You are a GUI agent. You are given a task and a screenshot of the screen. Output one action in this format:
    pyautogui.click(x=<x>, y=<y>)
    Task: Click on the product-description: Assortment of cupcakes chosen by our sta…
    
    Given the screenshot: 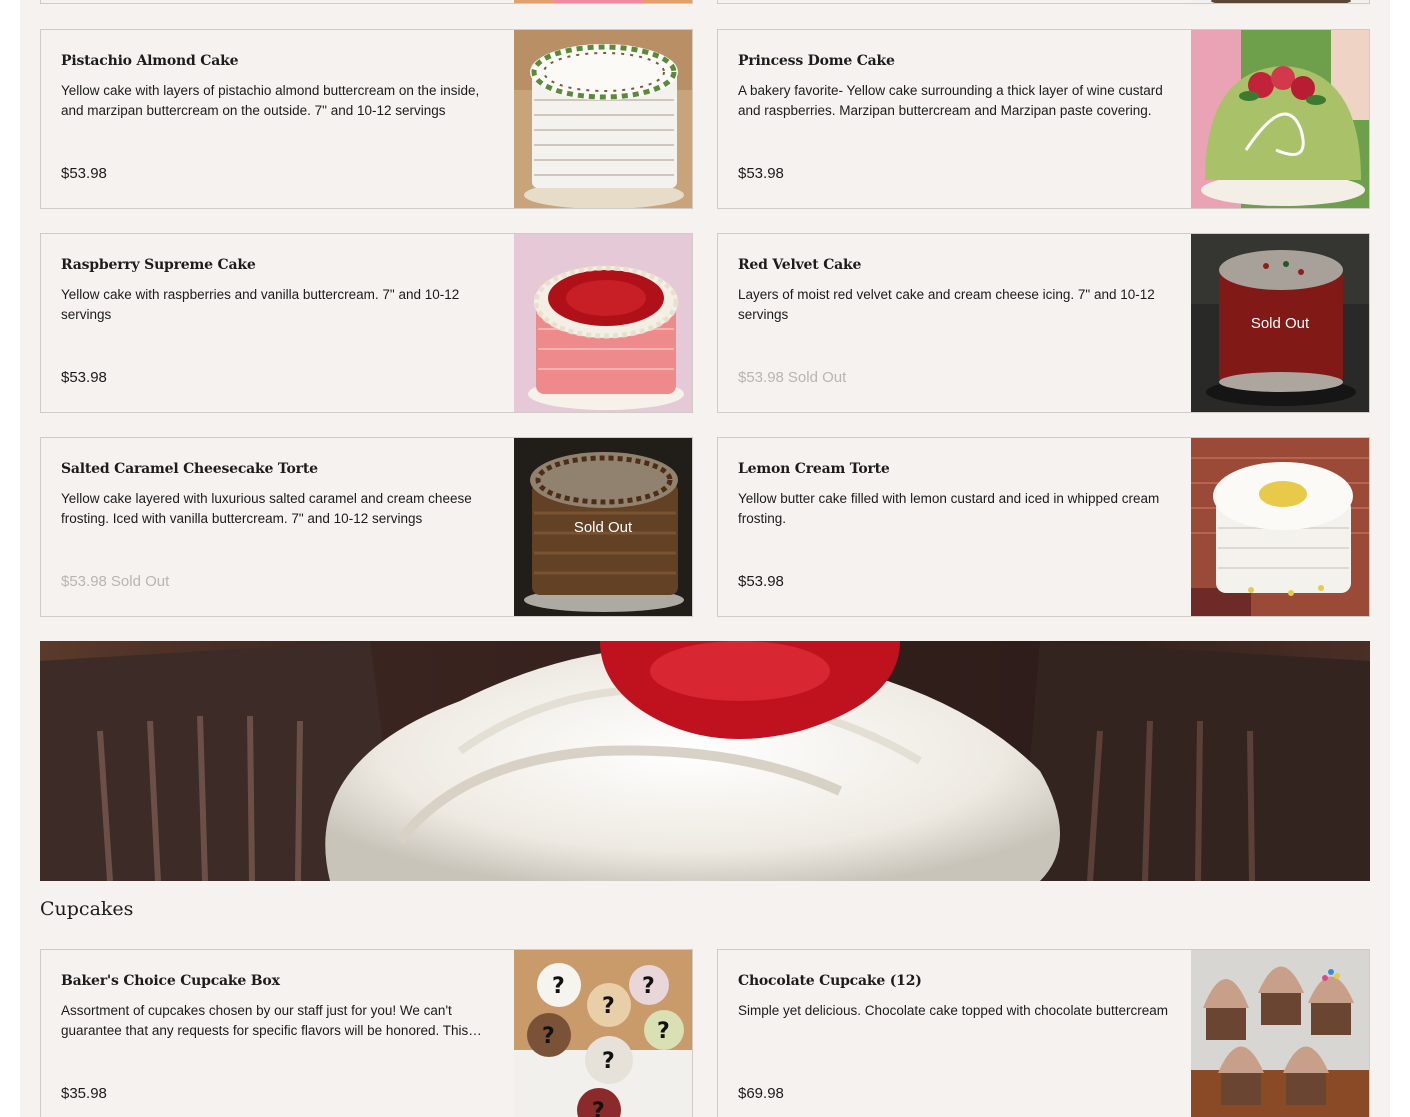 What is the action you would take?
    pyautogui.click(x=265, y=1020)
    